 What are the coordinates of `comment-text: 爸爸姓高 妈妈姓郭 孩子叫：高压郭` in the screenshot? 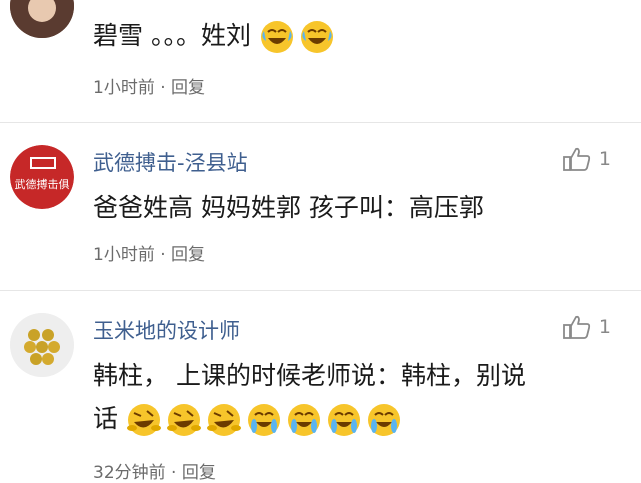 It's located at (288, 207).